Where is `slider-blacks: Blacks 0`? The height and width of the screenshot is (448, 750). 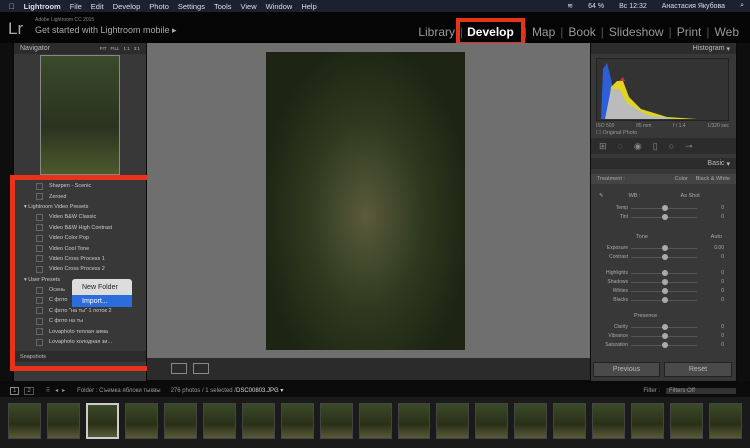
slider-blacks: Blacks 0 is located at coordinates (663, 300).